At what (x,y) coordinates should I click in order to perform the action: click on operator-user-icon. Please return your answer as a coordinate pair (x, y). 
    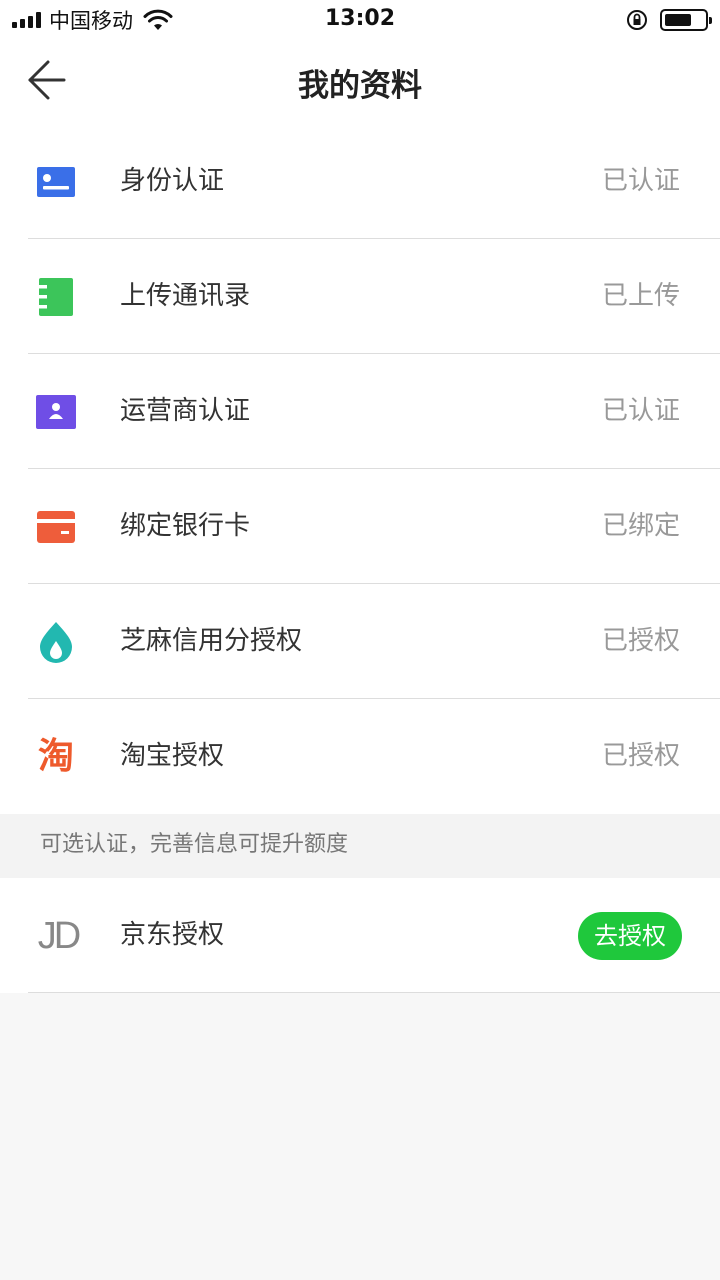
    Looking at the image, I should click on (56, 412).